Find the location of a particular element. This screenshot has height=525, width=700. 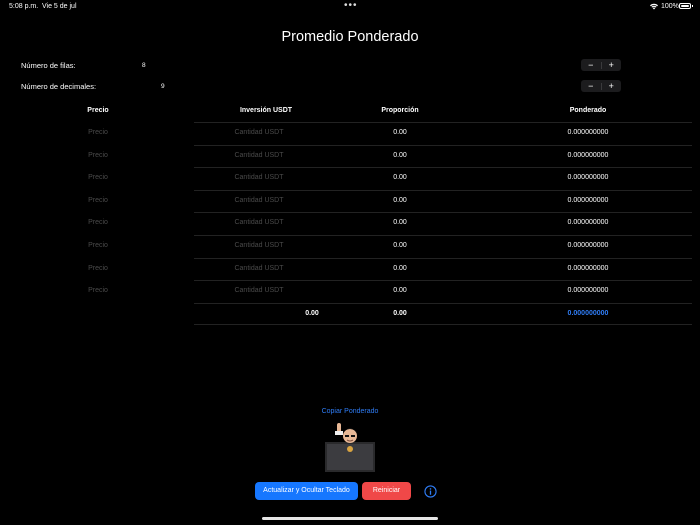

rows-stepper: − + is located at coordinates (601, 65).